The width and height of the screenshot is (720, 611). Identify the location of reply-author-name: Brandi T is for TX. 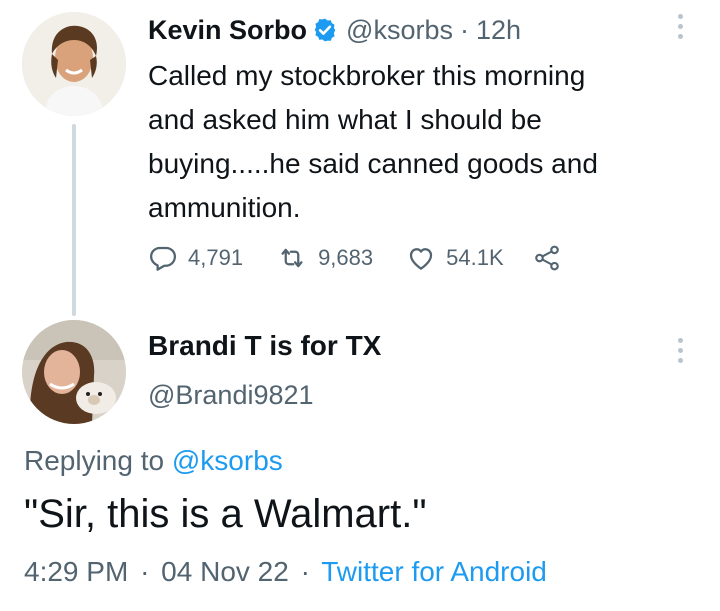
(264, 346).